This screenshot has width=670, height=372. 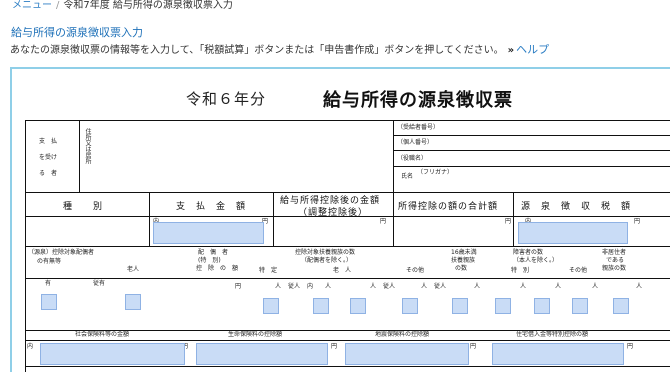 What do you see at coordinates (133, 269) in the screenshot?
I see `elderly-label: 老人` at bounding box center [133, 269].